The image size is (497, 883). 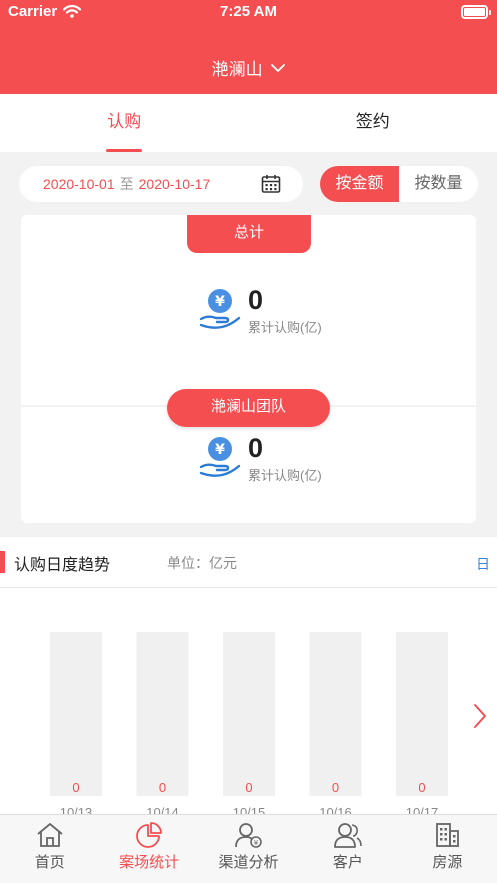 I want to click on team-label: 累计认购(亿), so click(x=285, y=475).